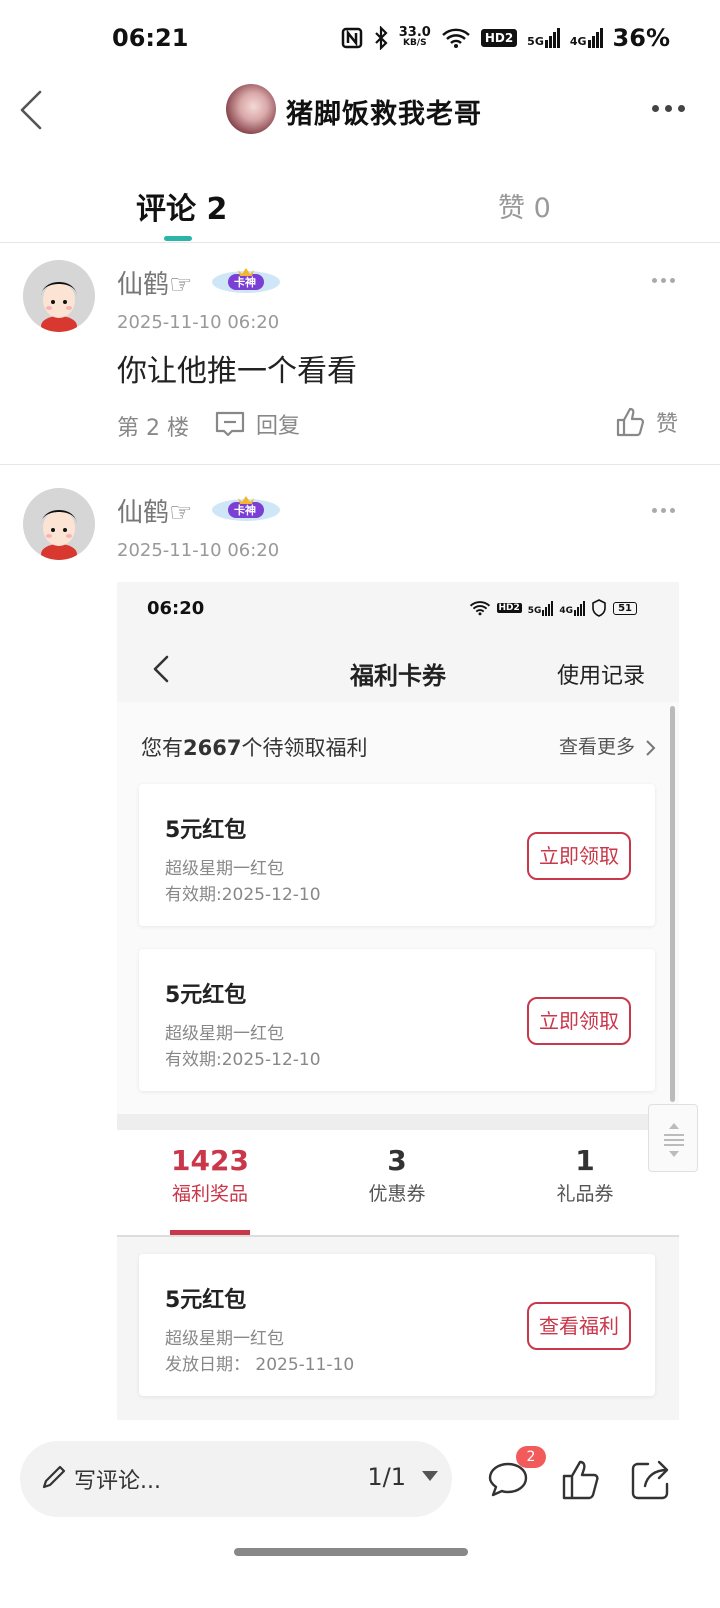 The height and width of the screenshot is (1608, 720). I want to click on pen-icon, so click(54, 1477).